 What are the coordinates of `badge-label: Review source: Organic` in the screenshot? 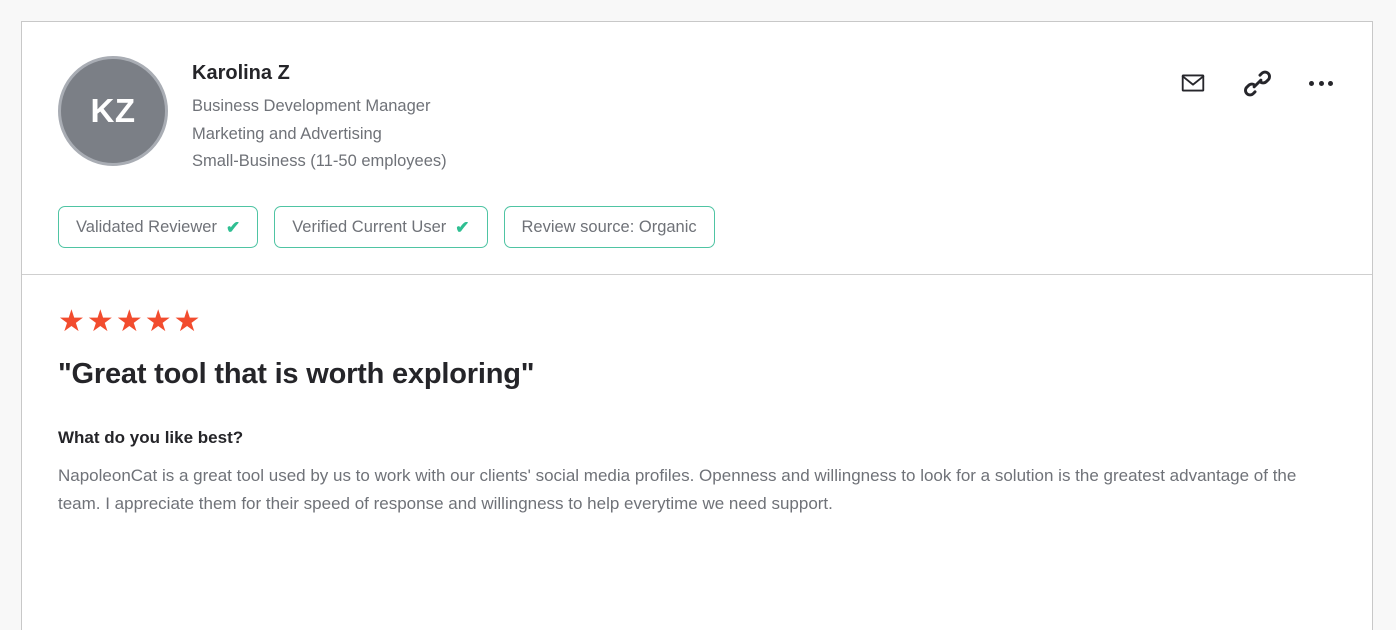 It's located at (609, 227).